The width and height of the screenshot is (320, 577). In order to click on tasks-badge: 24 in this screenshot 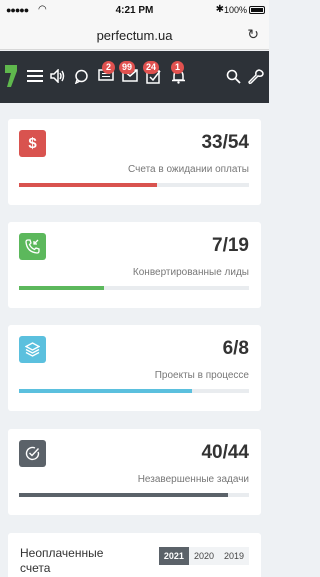, I will do `click(151, 67)`.